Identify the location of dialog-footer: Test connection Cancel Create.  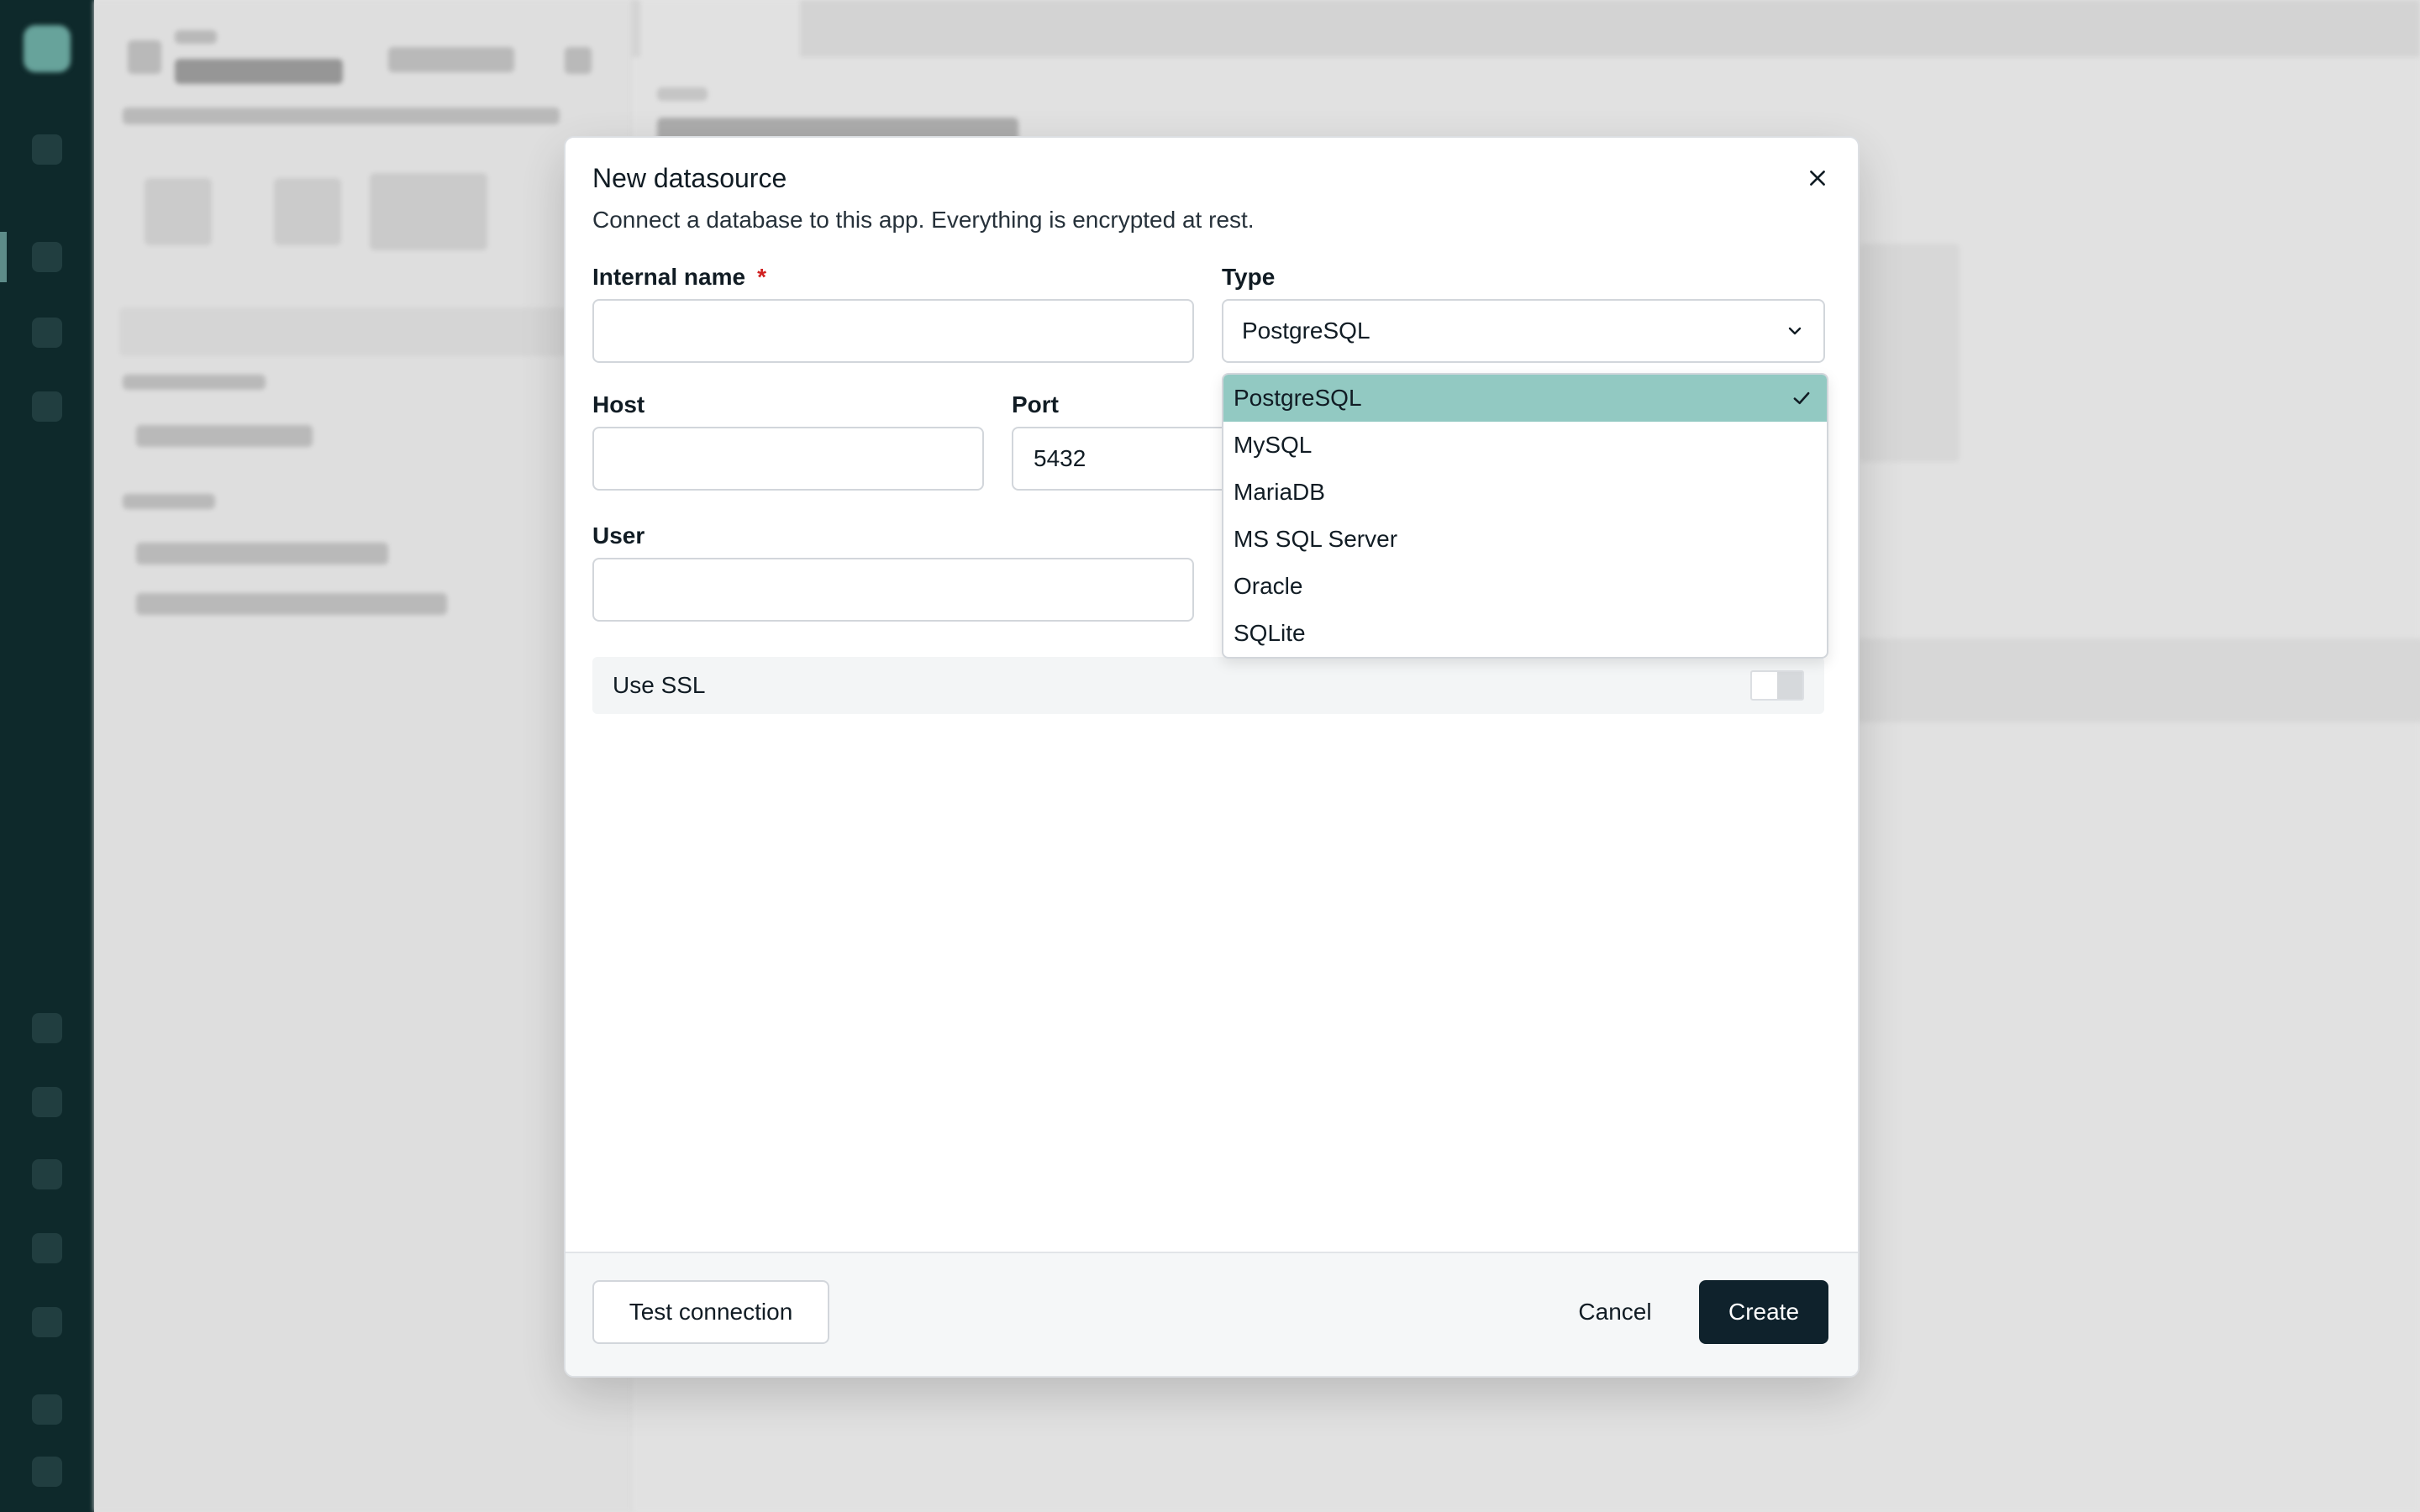
(1212, 1314).